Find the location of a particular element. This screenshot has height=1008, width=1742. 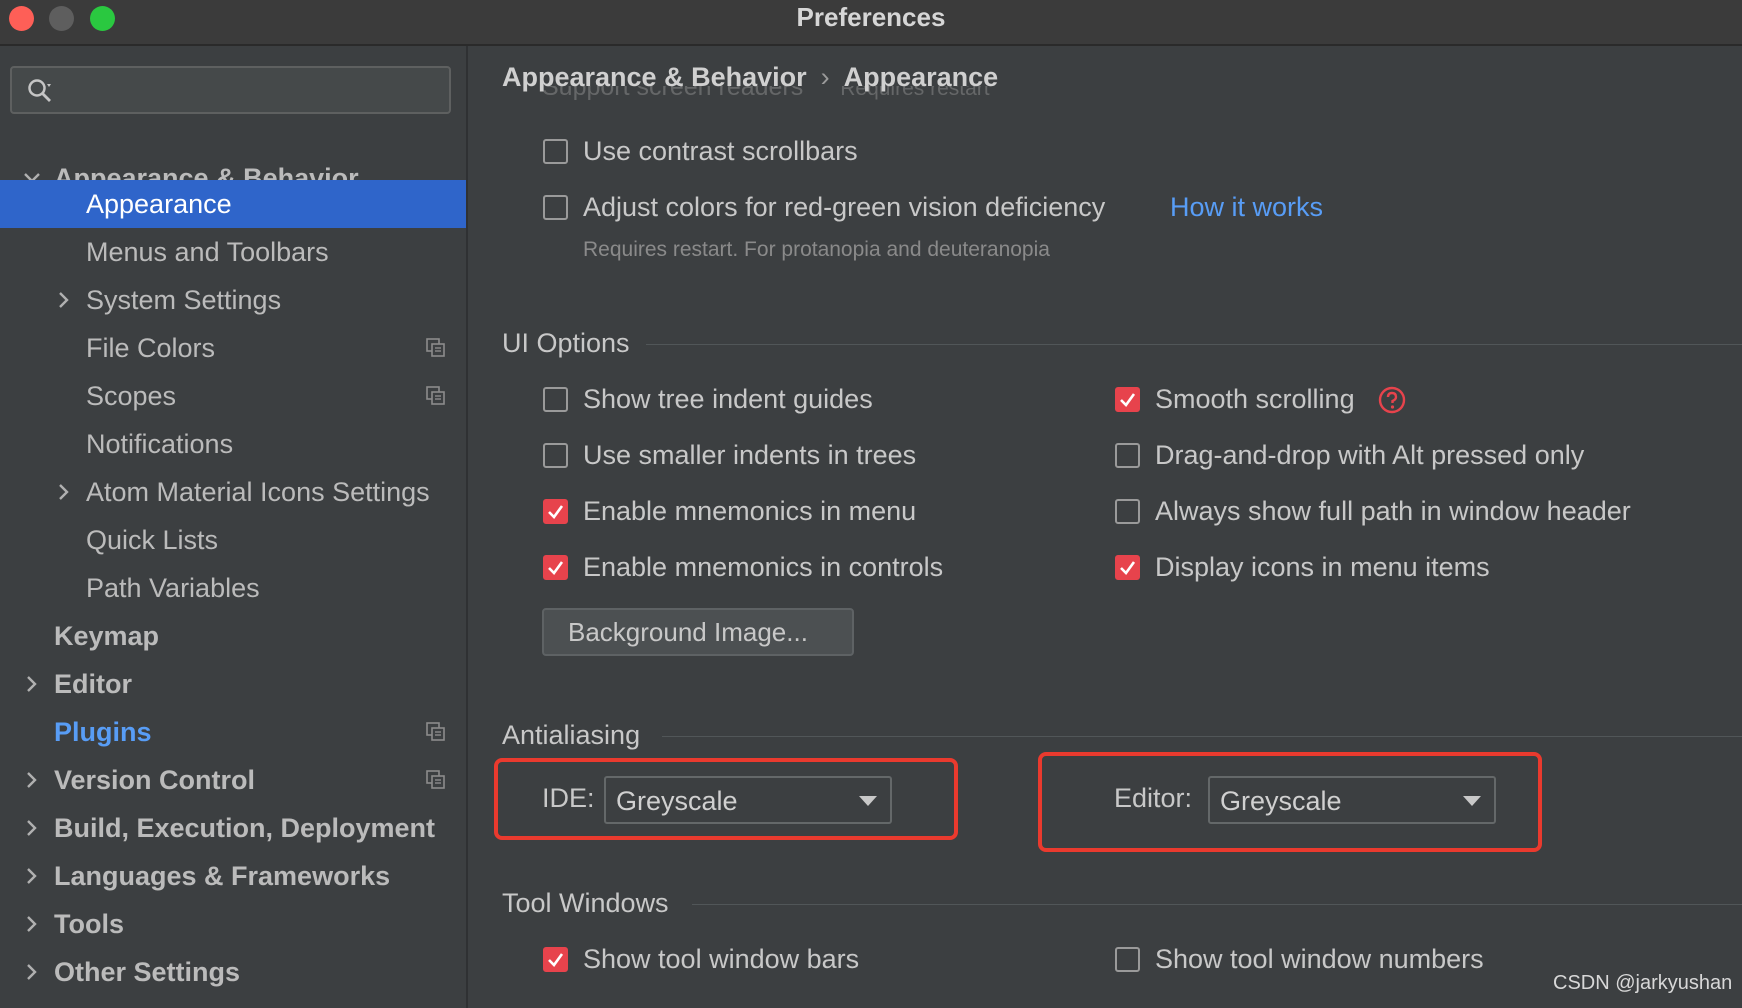

breadcrumb-parent: Appearance & Behavior is located at coordinates (654, 77).